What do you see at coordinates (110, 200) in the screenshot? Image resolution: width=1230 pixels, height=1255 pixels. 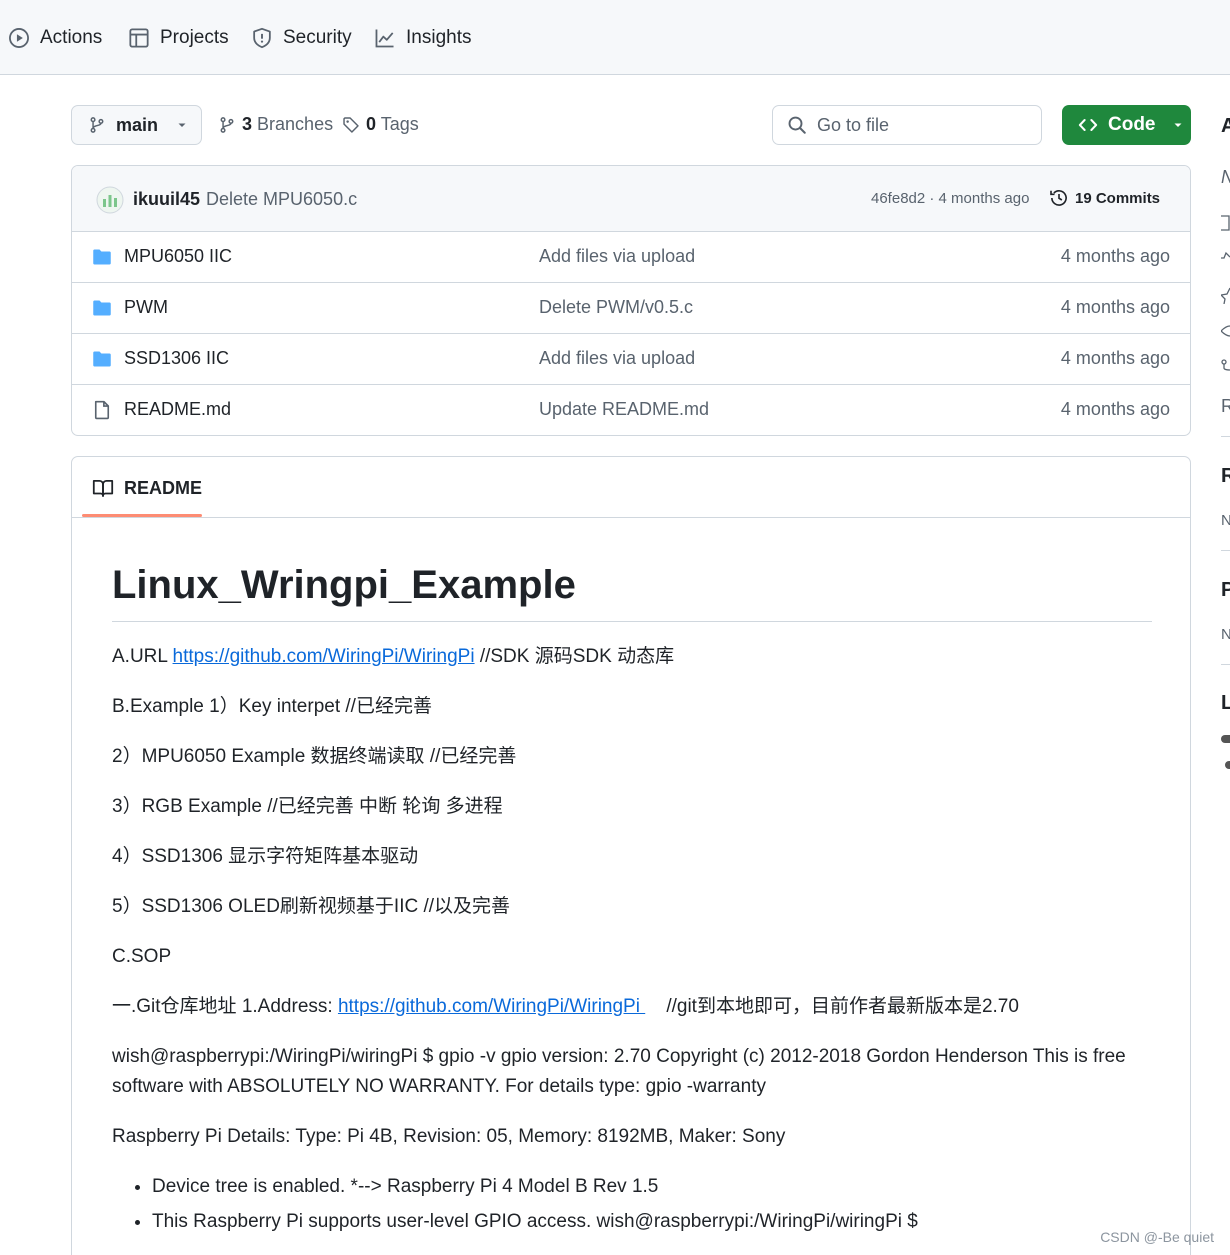 I see `avatar` at bounding box center [110, 200].